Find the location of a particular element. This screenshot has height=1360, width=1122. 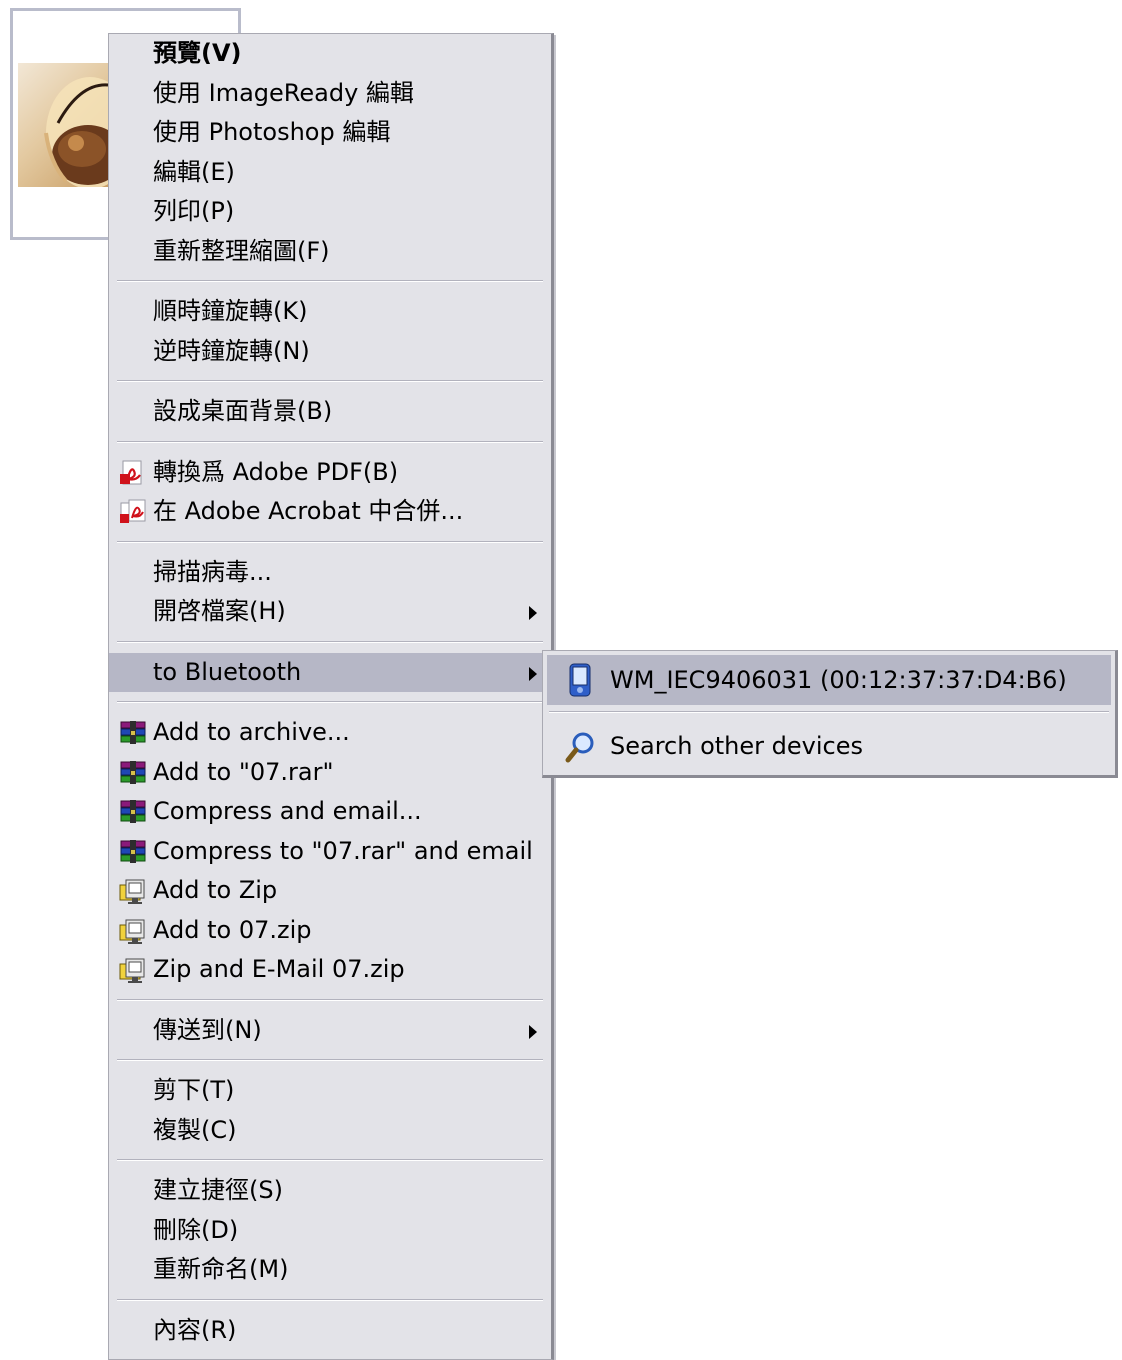

menu-item-預覽: 預覽(V) is located at coordinates (330, 54).